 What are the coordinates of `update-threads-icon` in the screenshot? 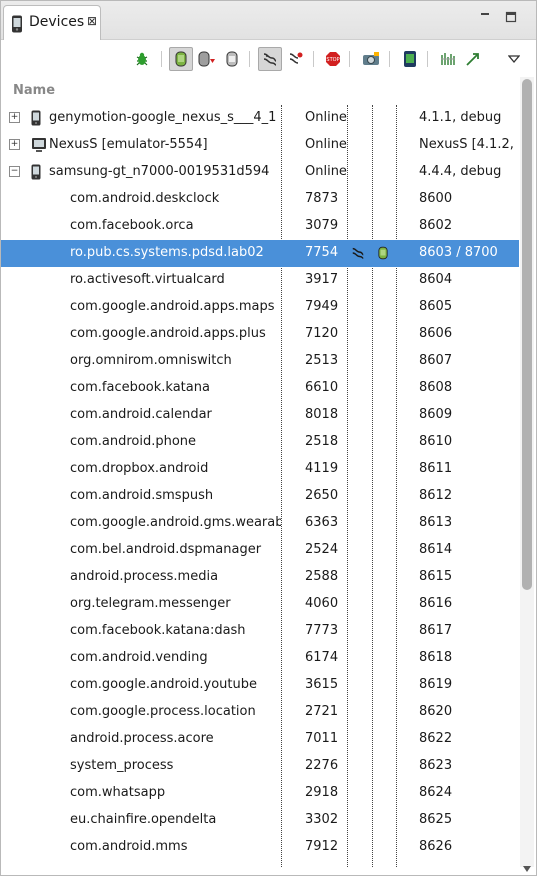 It's located at (270, 59).